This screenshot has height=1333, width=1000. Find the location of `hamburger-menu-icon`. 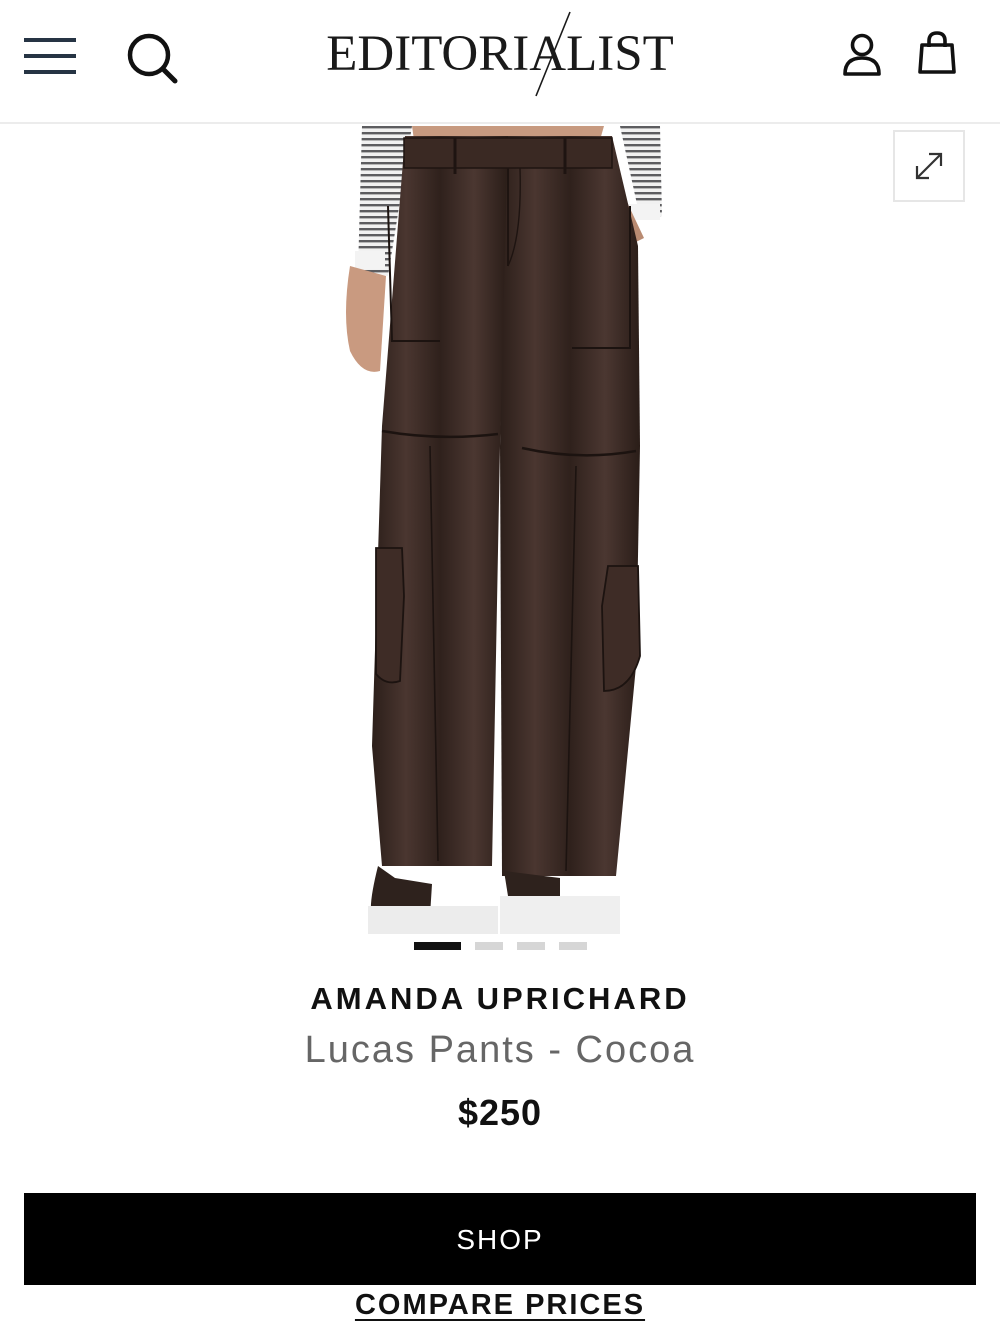

hamburger-menu-icon is located at coordinates (51, 56).